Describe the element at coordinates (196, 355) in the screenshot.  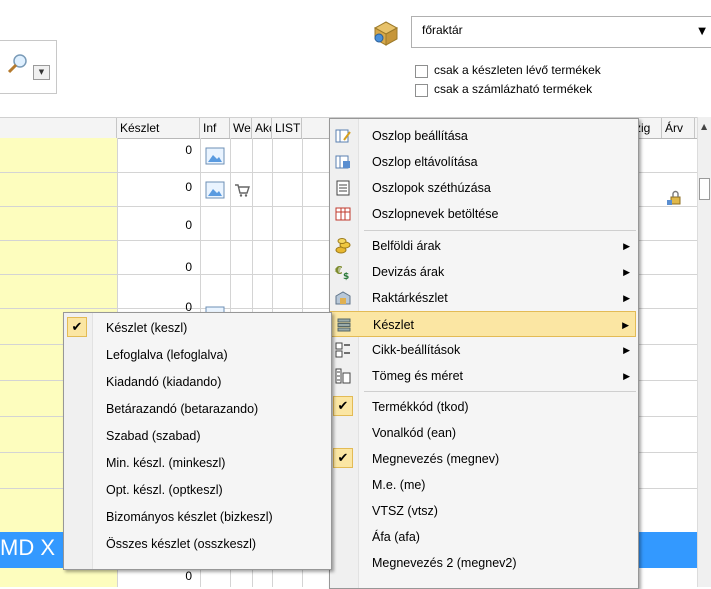
I see `submenu-item-reserved: Lefoglalva (lefoglalva)` at that location.